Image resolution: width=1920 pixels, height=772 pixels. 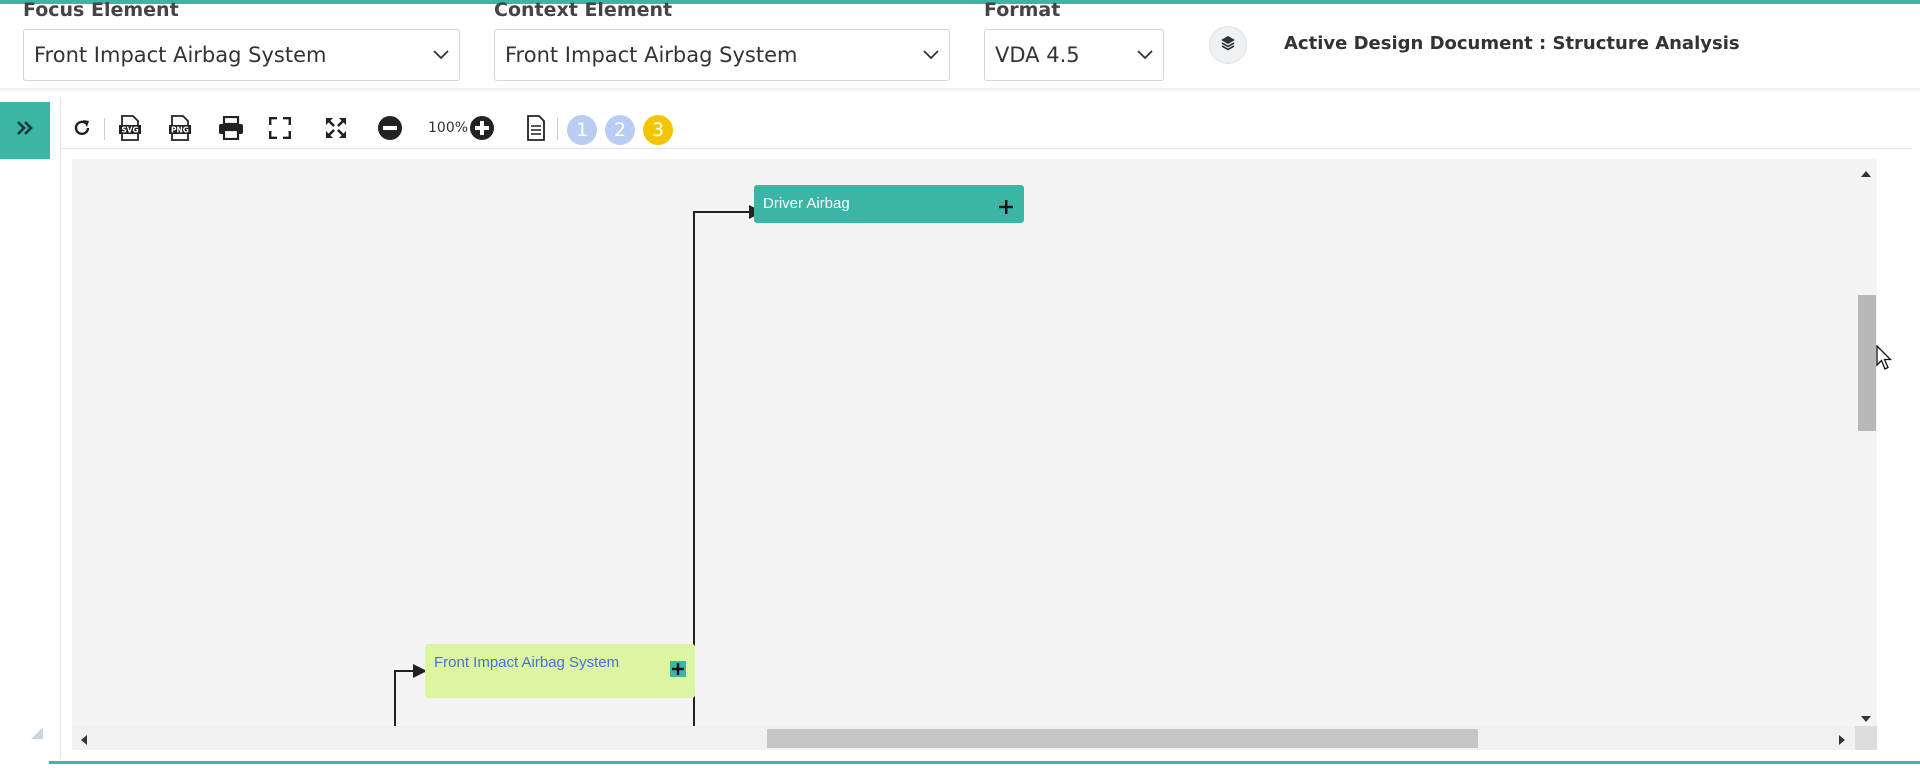 I want to click on context-element-select: Front Impact Airbag System, so click(x=722, y=55).